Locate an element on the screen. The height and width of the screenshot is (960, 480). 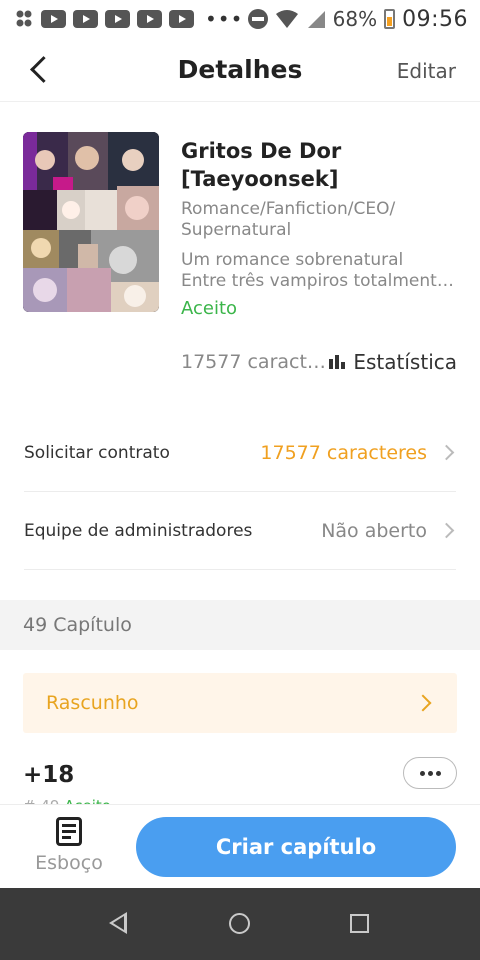
row-label: Solicitar contrato is located at coordinates (97, 452).